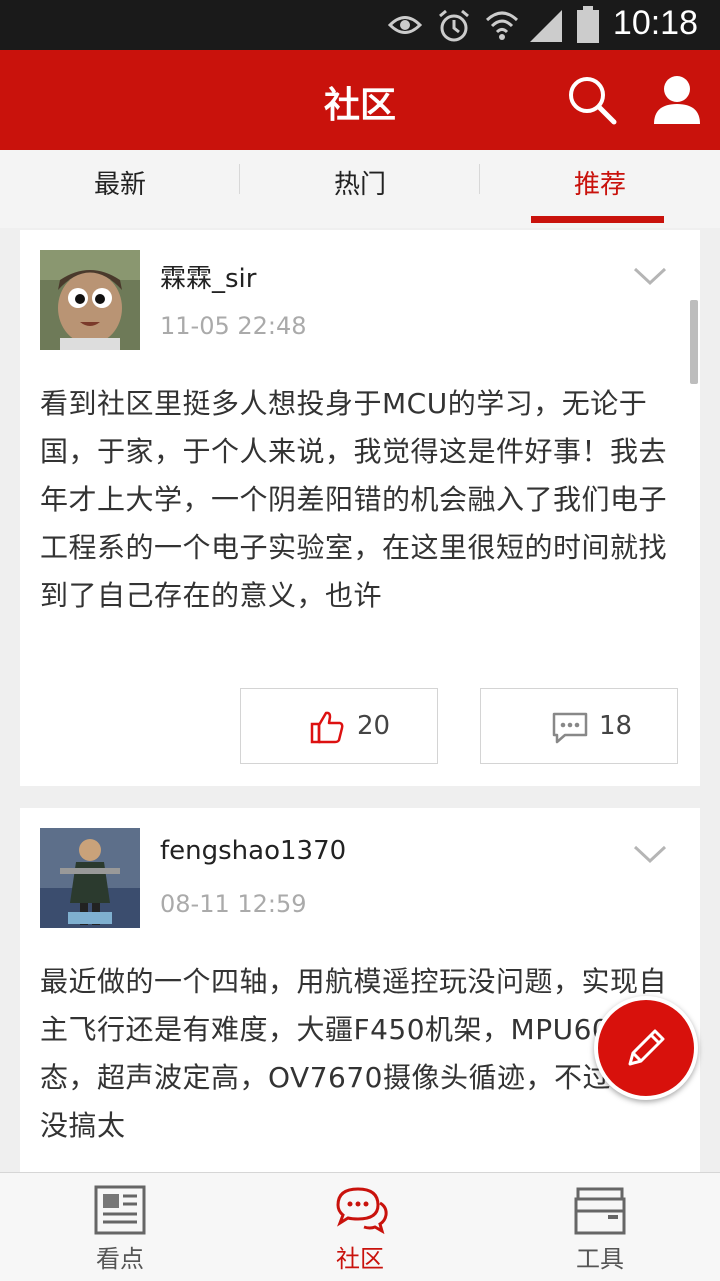  What do you see at coordinates (327, 727) in the screenshot?
I see `thumbs-up-icon` at bounding box center [327, 727].